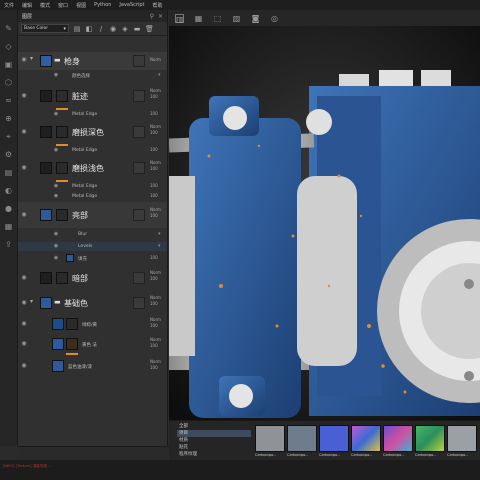  What do you see at coordinates (101, 29) in the screenshot?
I see `add-mask-icon: /` at bounding box center [101, 29].